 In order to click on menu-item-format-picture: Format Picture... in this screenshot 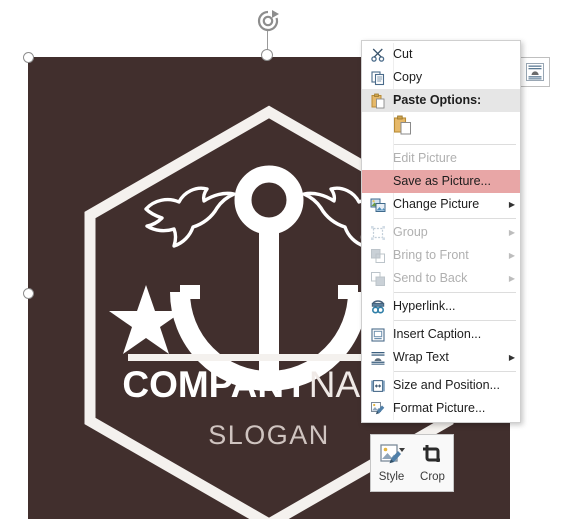, I will do `click(441, 408)`.